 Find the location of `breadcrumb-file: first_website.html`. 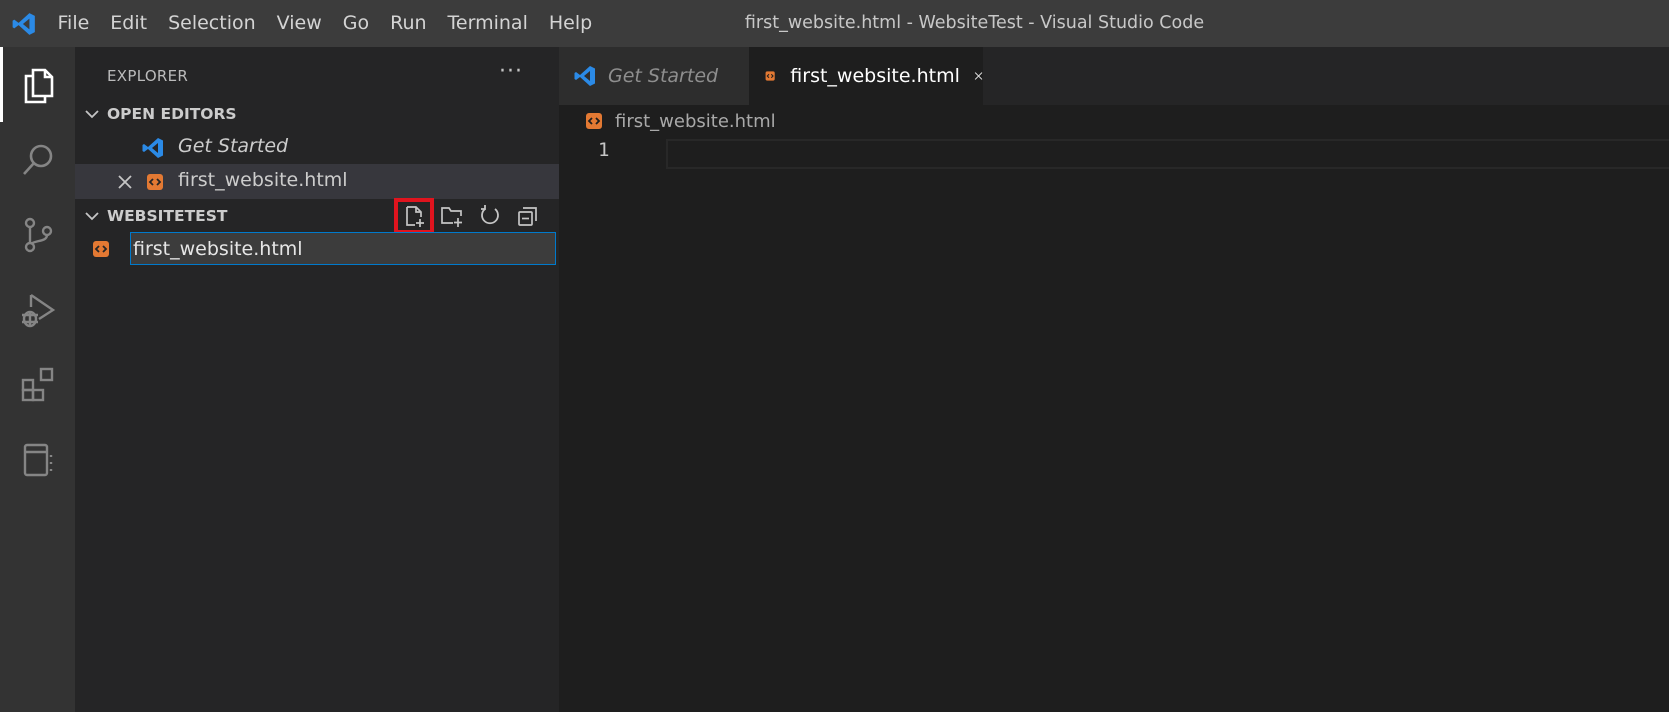

breadcrumb-file: first_website.html is located at coordinates (695, 121).